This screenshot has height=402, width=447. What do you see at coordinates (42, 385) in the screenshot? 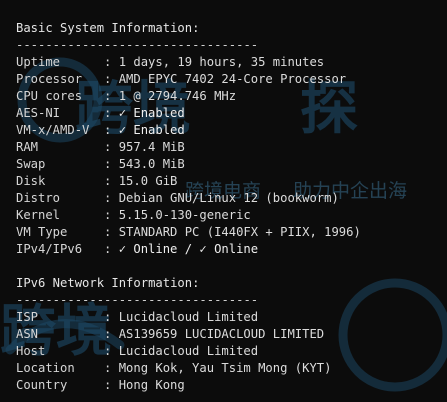
I see `info-label: Country` at bounding box center [42, 385].